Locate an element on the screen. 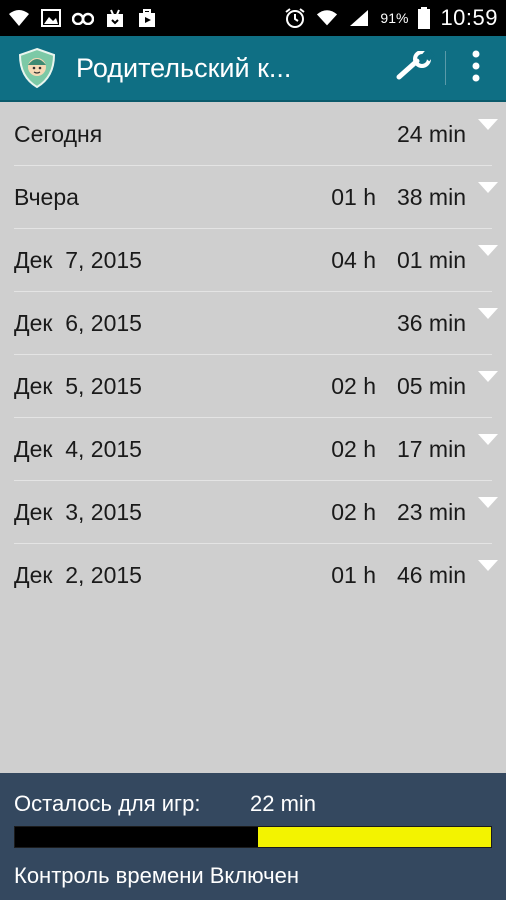  item-minutes: 36 min is located at coordinates (431, 322).